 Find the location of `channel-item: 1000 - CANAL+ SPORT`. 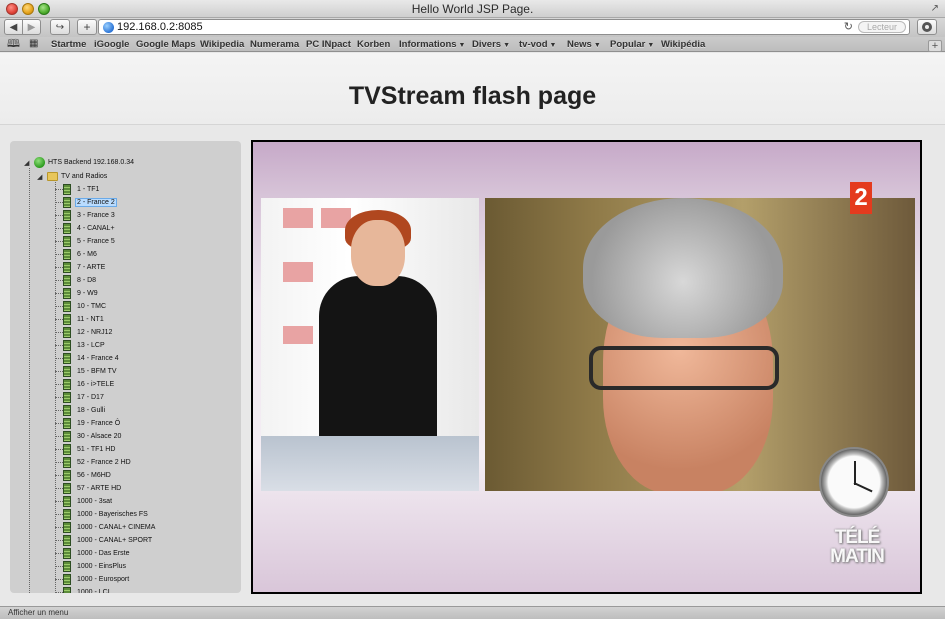

channel-item: 1000 - CANAL+ SPORT is located at coordinates (108, 540).